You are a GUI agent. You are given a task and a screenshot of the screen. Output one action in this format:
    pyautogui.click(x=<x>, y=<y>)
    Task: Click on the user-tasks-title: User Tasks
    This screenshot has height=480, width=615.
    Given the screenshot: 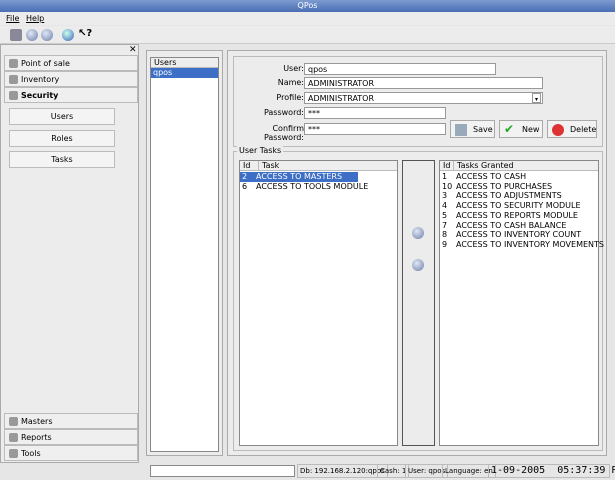 What is the action you would take?
    pyautogui.click(x=260, y=150)
    